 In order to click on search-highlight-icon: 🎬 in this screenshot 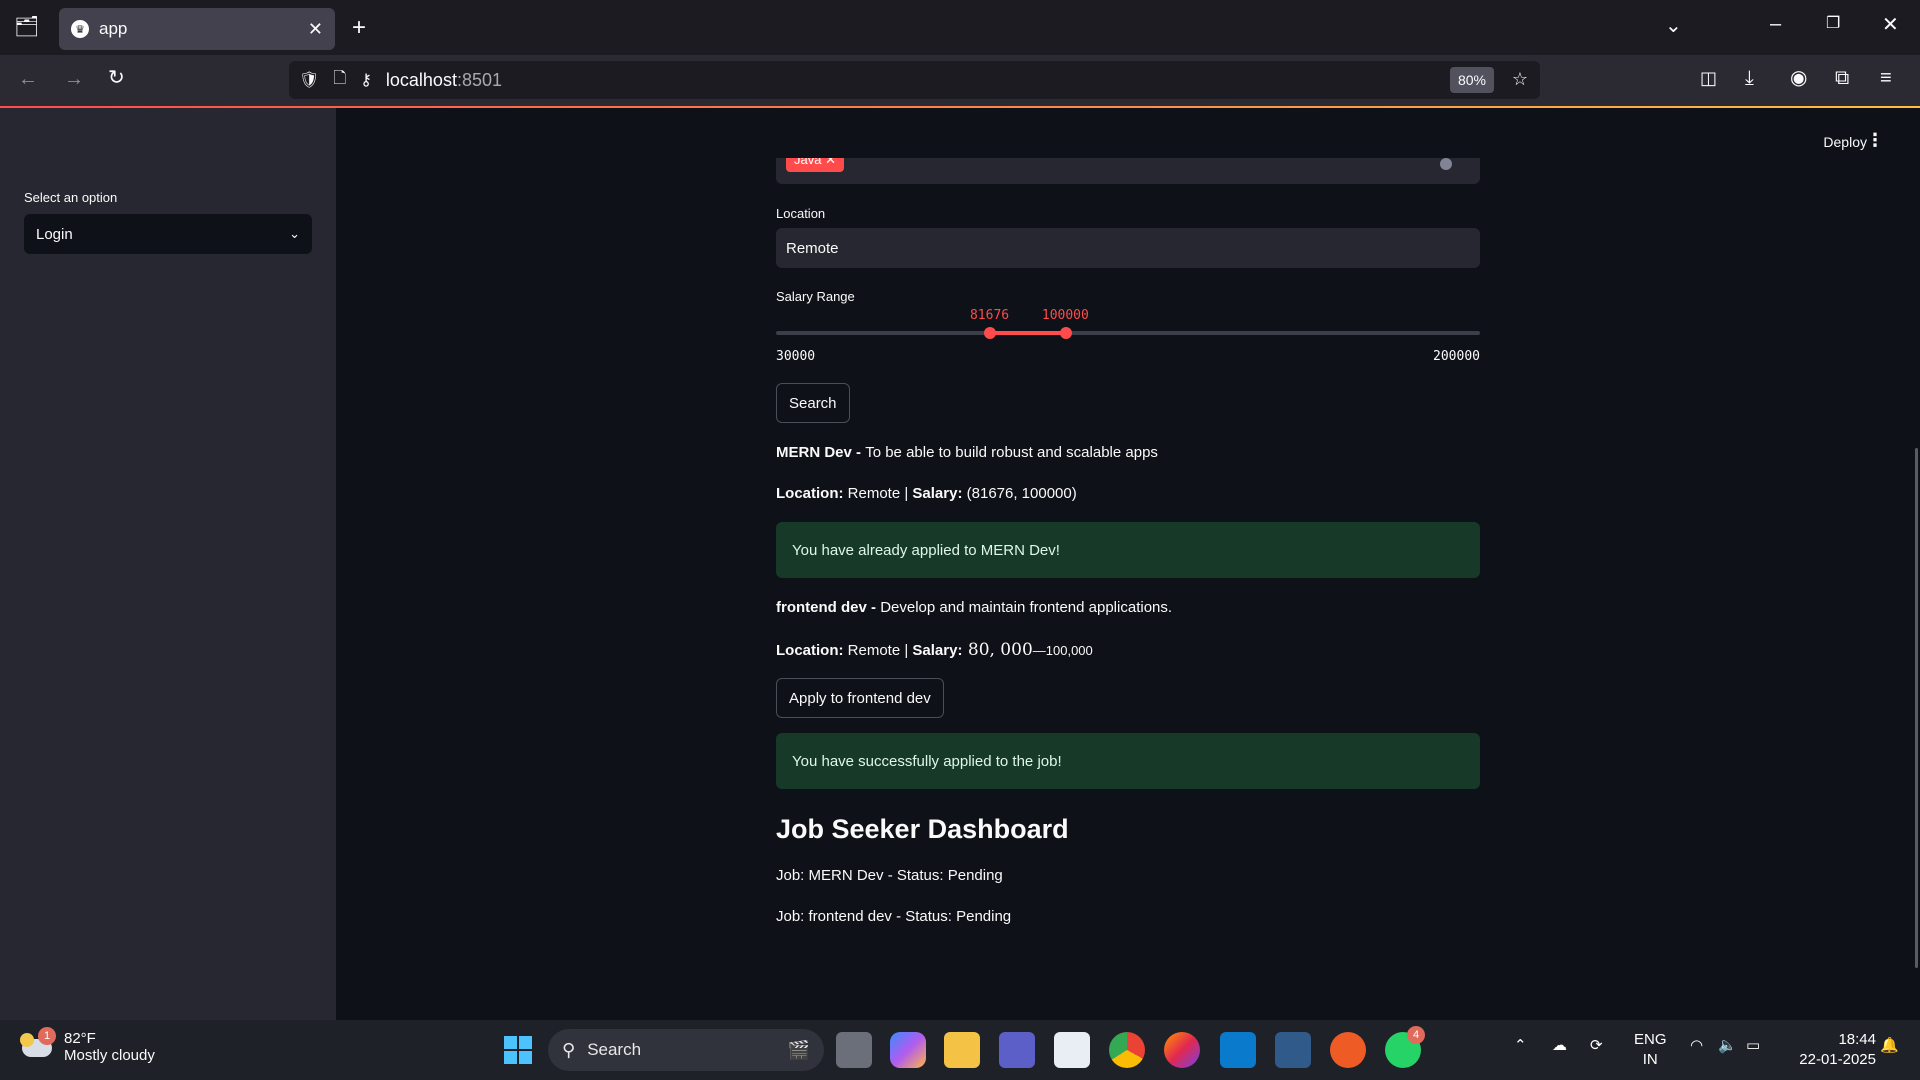, I will do `click(798, 1049)`.